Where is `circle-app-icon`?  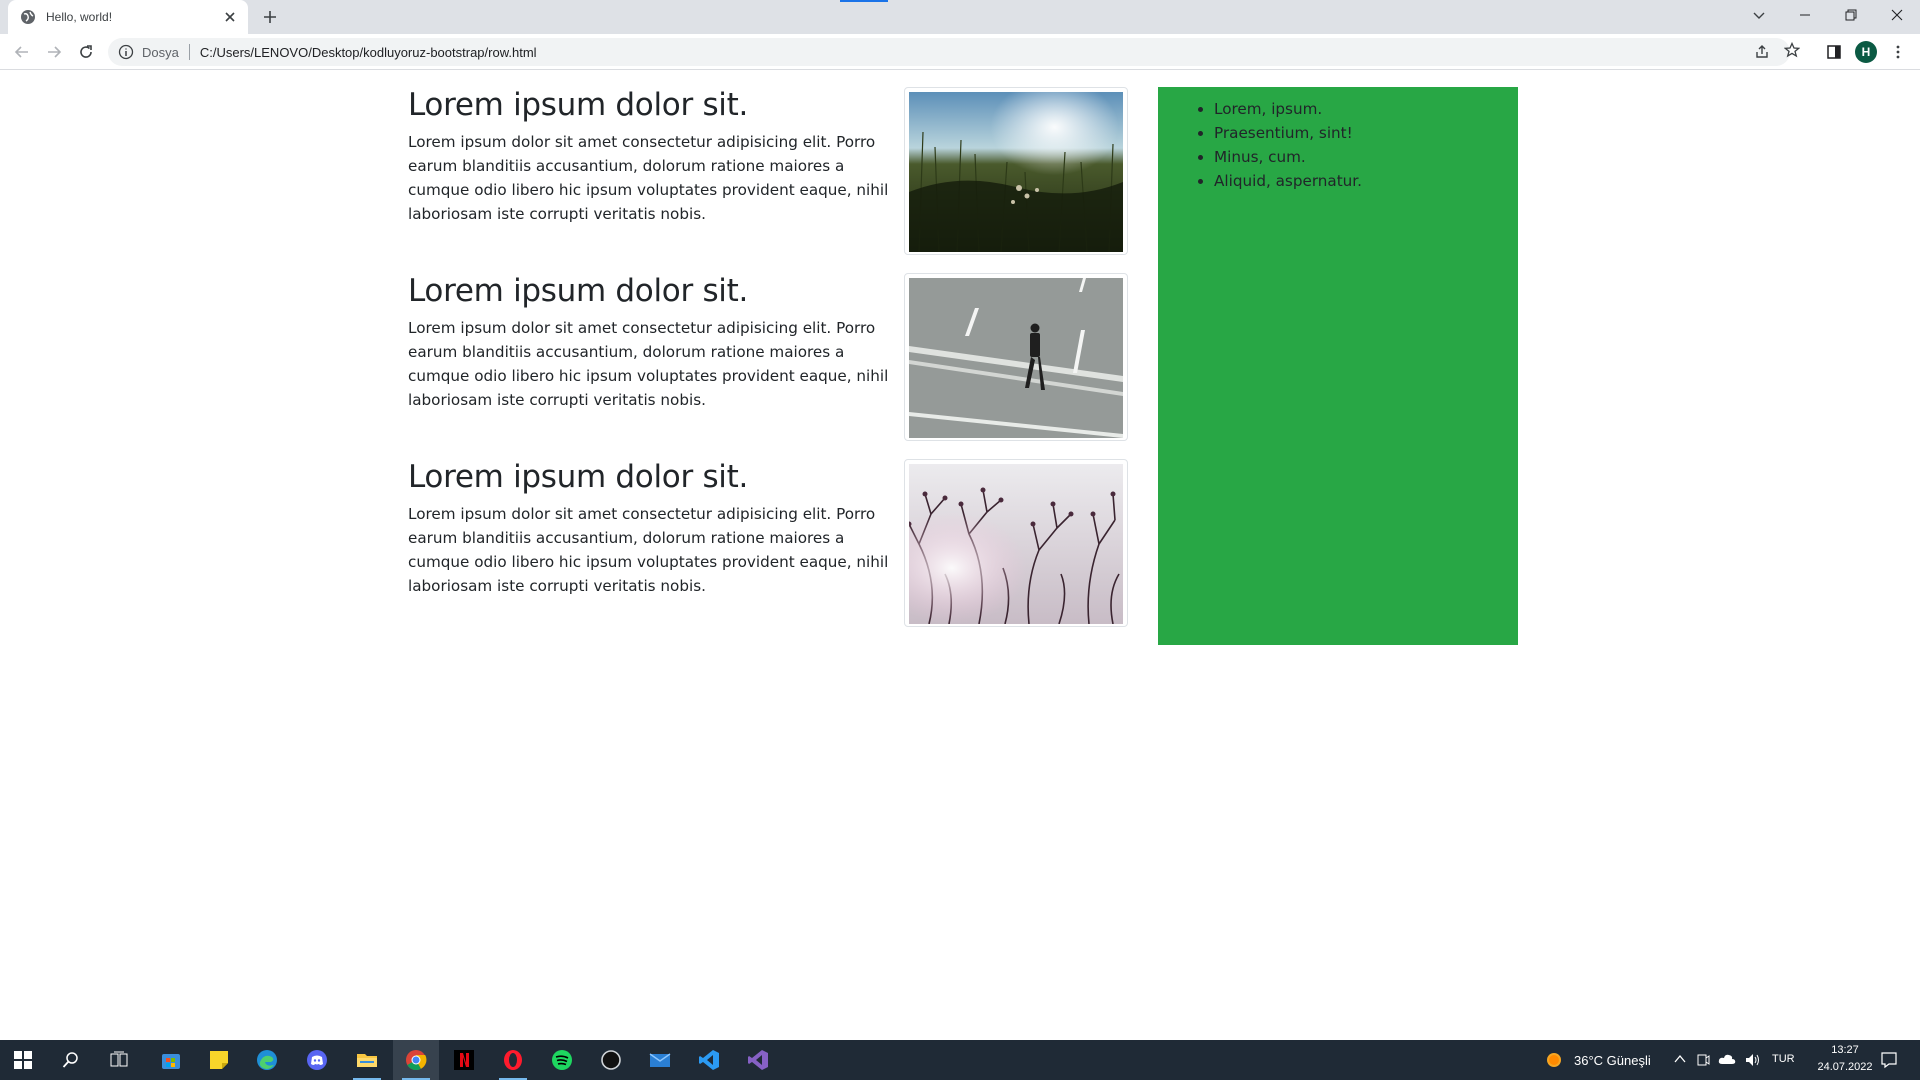
circle-app-icon is located at coordinates (611, 1060).